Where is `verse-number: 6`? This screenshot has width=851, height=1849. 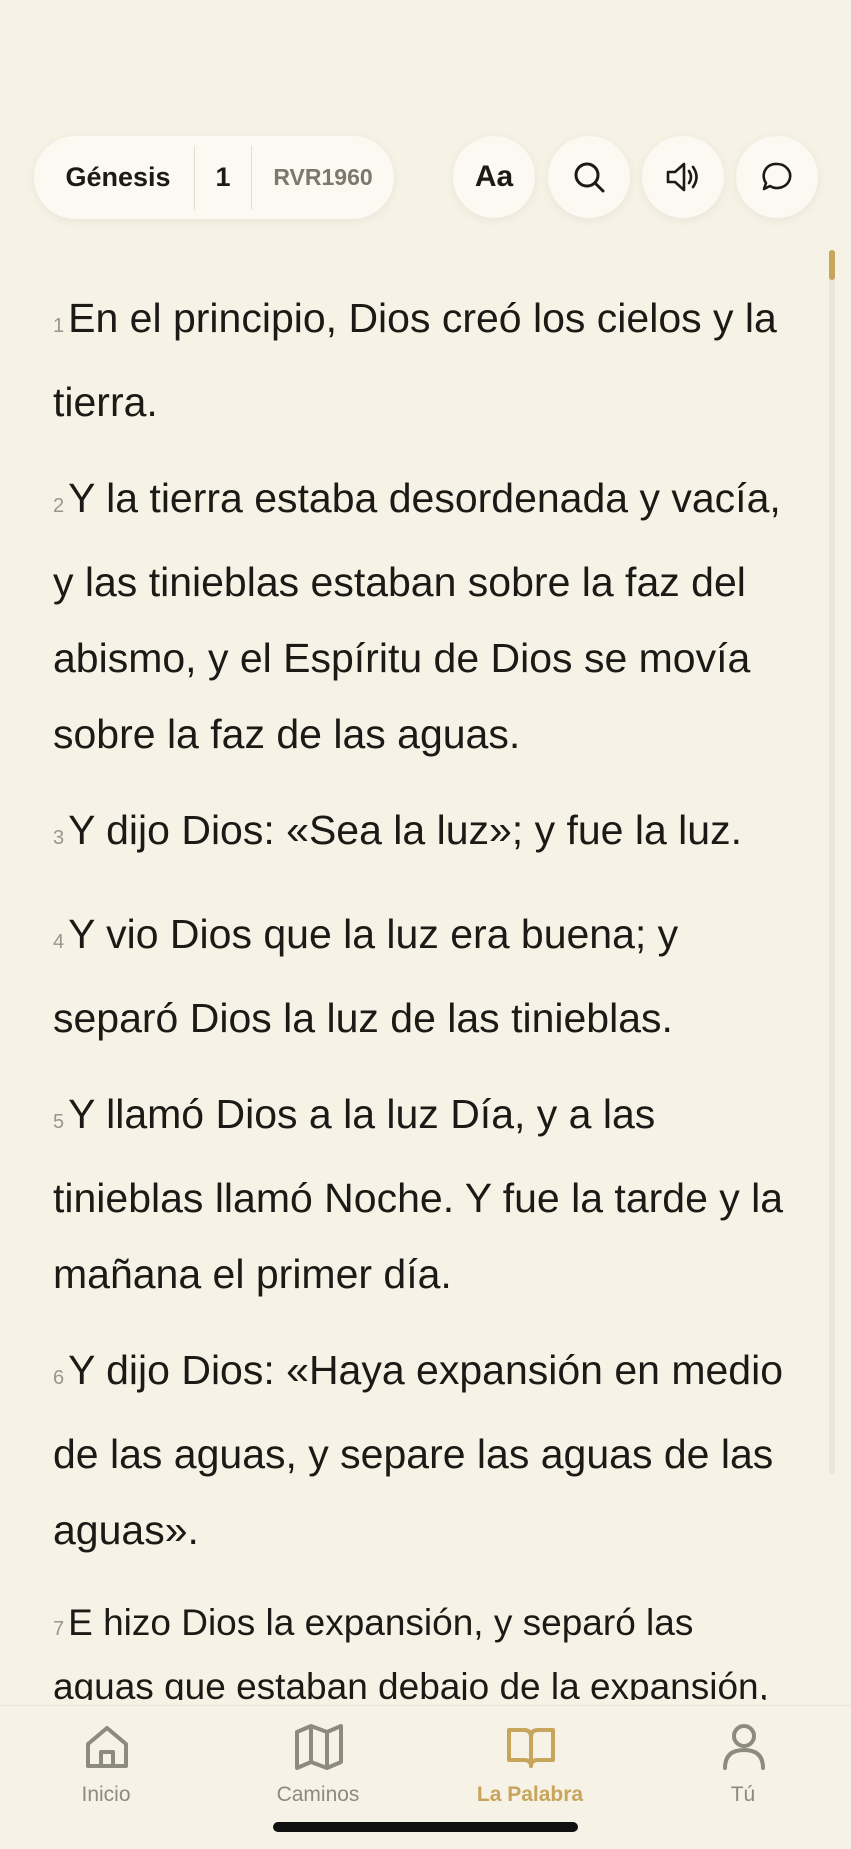 verse-number: 6 is located at coordinates (59, 1378).